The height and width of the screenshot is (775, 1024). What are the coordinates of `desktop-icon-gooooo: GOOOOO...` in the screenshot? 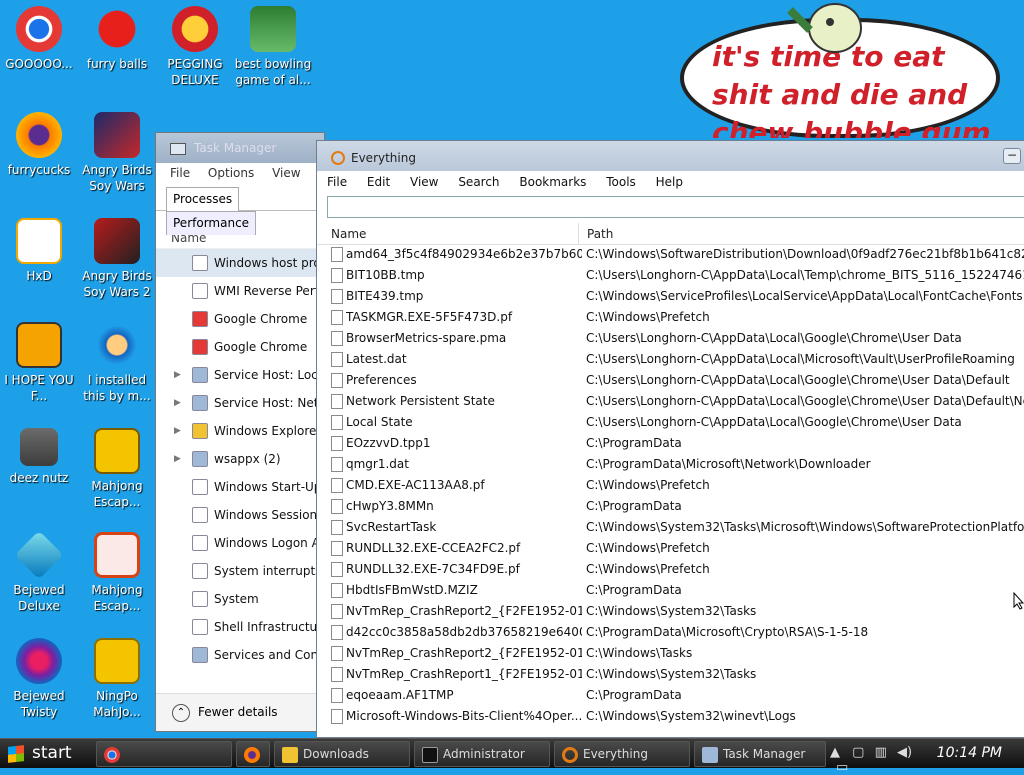 It's located at (39, 39).